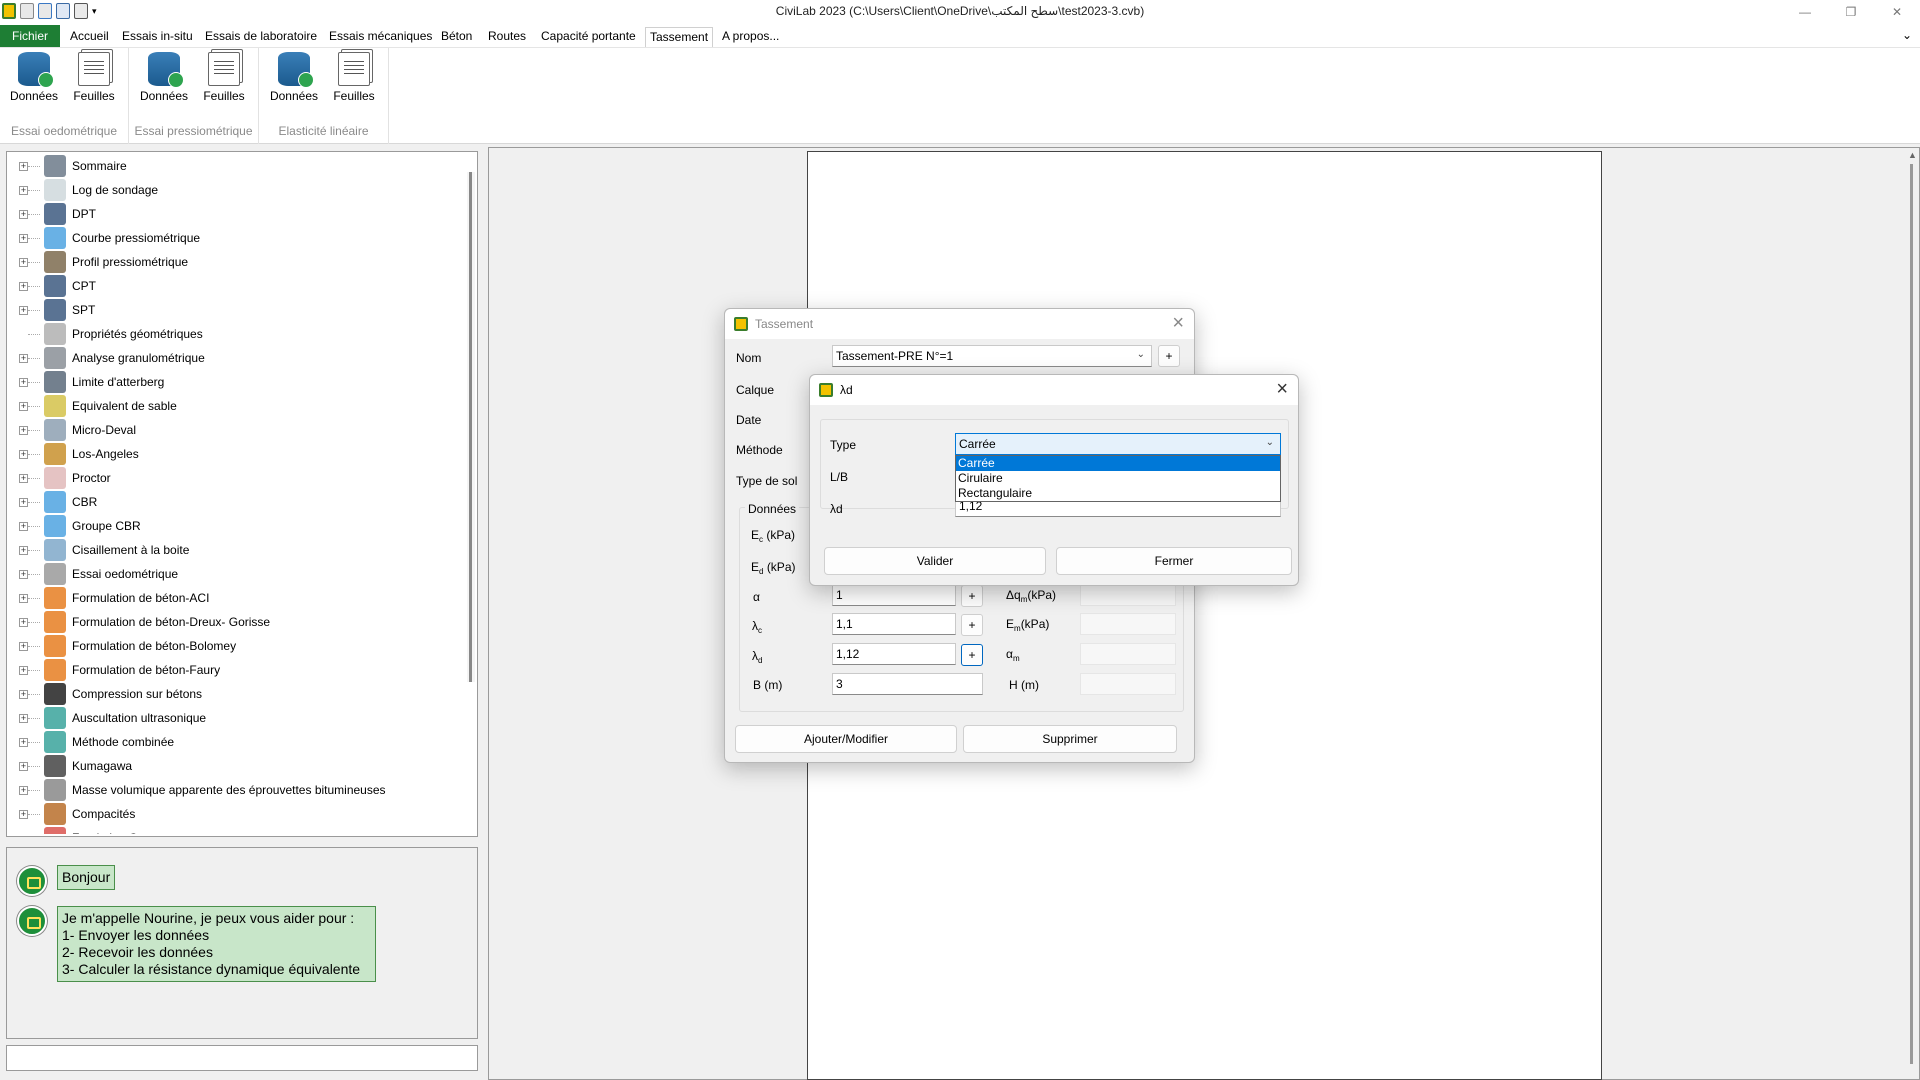  What do you see at coordinates (907, 684) in the screenshot?
I see `b-input: 3` at bounding box center [907, 684].